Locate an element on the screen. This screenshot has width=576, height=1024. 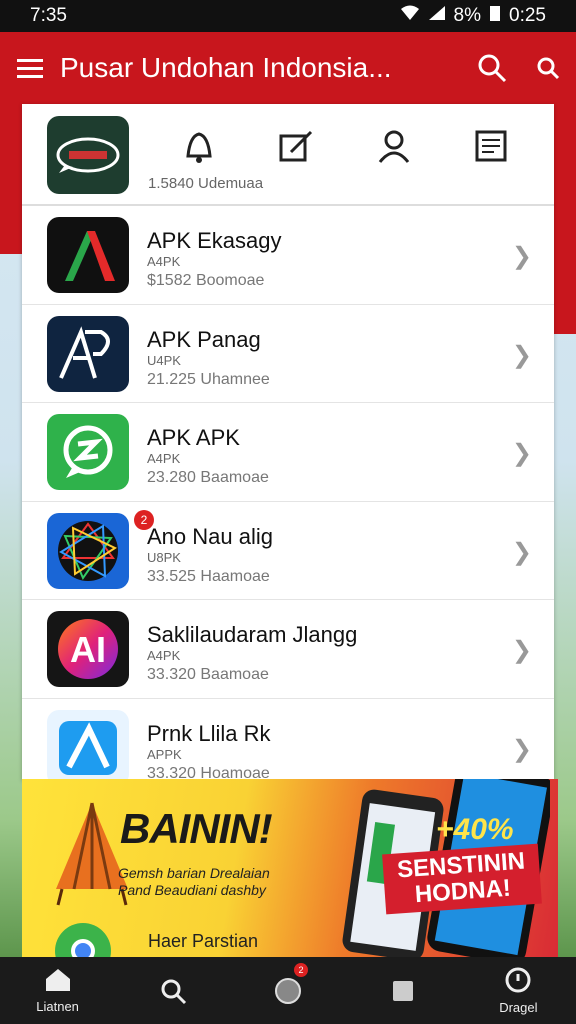
featured-row: 1.5840 Udemuaa is located at coordinates (288, 155).